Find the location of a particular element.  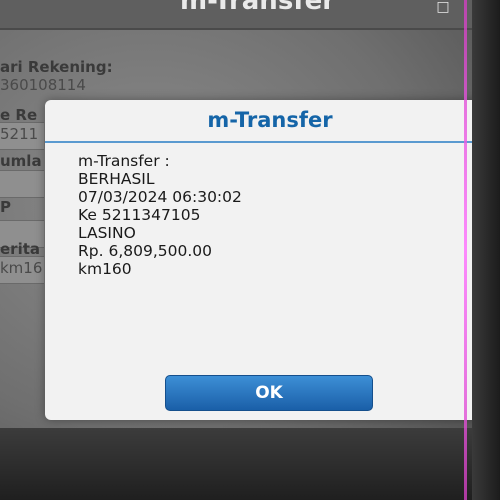

source-account-value: 360108114 is located at coordinates (43, 85).